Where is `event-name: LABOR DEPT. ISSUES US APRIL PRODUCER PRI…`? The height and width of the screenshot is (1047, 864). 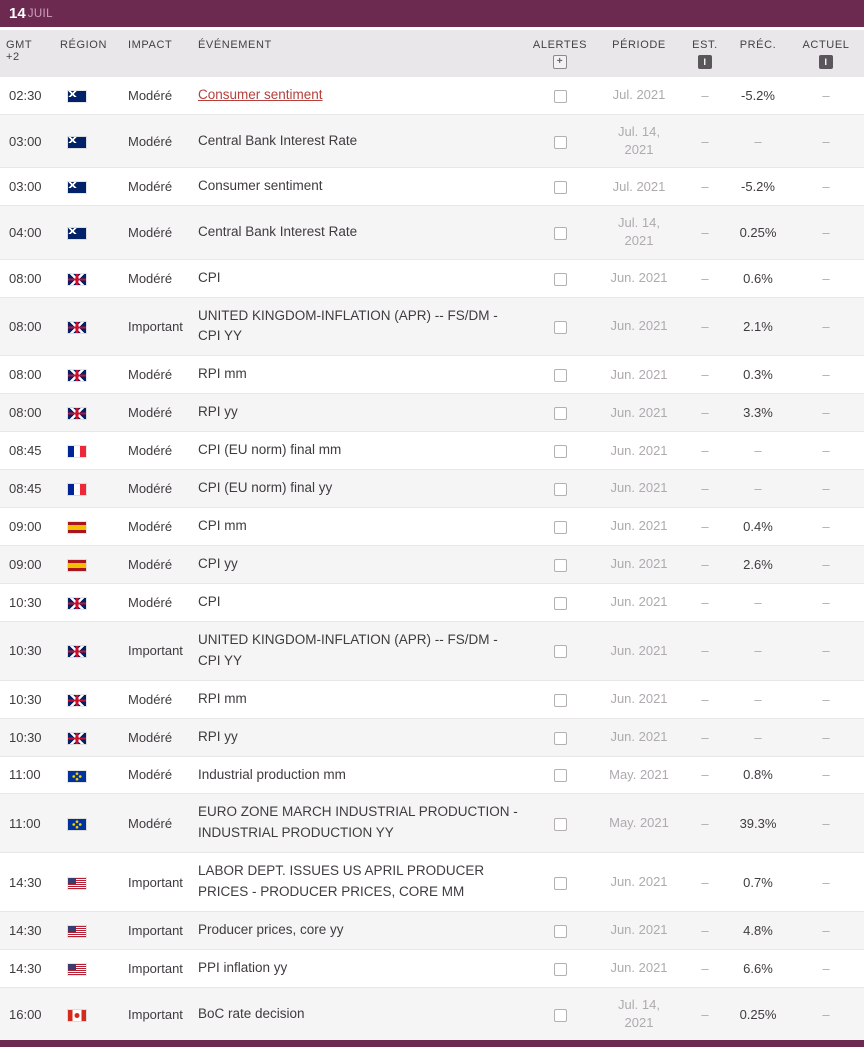
event-name: LABOR DEPT. ISSUES US APRIL PRODUCER PRI… is located at coordinates (341, 881).